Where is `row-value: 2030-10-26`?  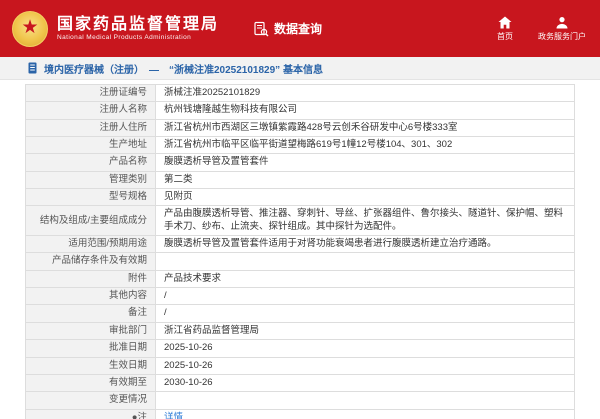 row-value: 2030-10-26 is located at coordinates (365, 383).